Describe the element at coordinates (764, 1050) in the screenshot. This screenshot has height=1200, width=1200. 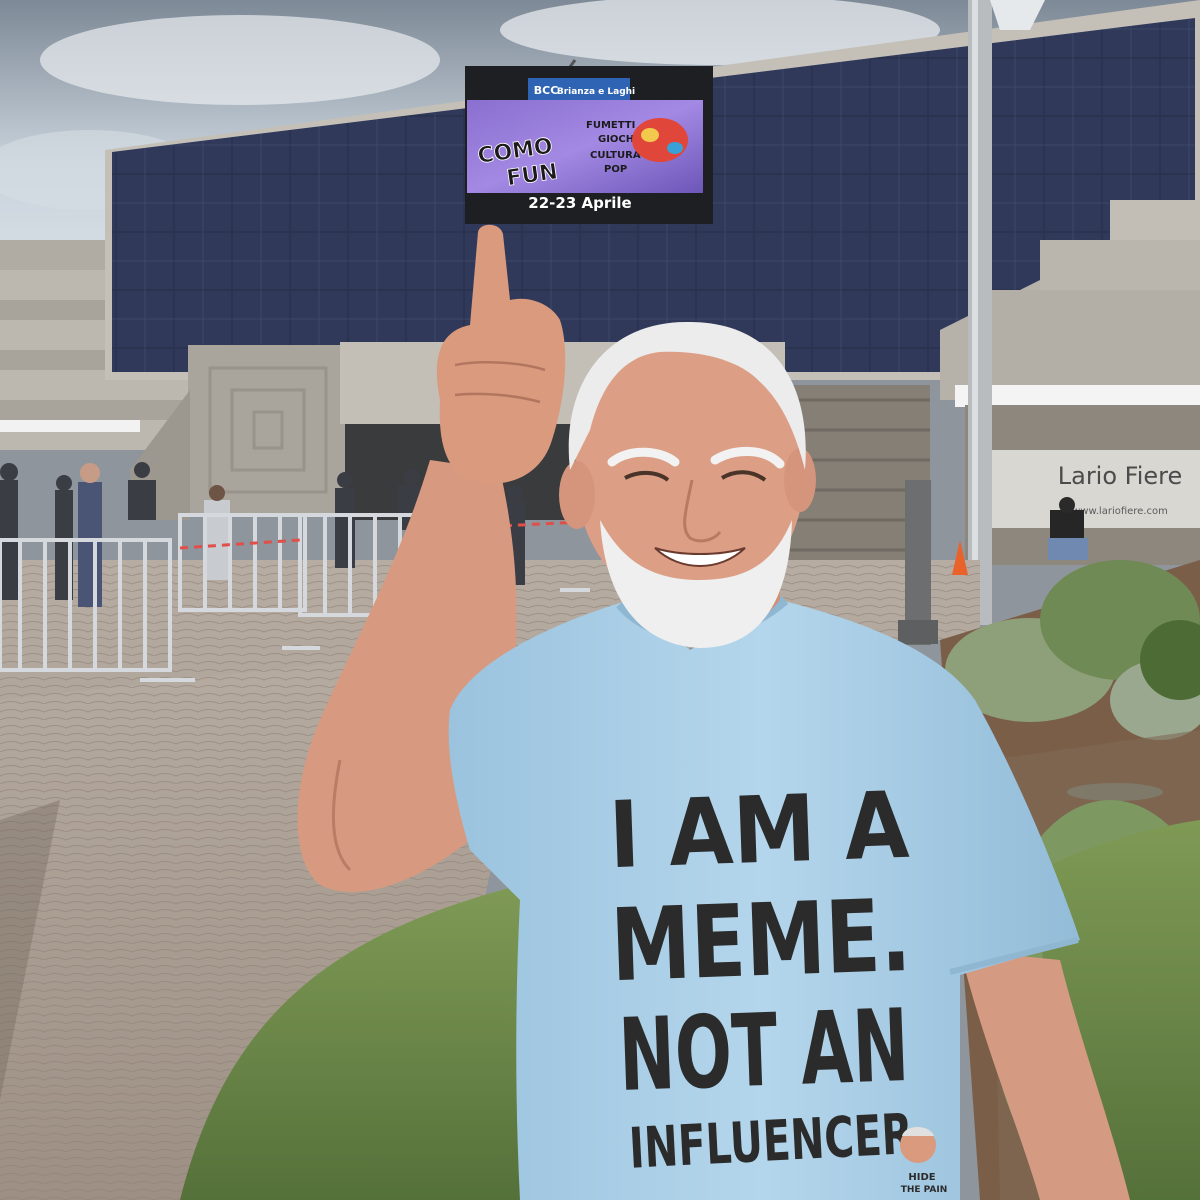
I see `shirt-text-line3: NOT AN` at that location.